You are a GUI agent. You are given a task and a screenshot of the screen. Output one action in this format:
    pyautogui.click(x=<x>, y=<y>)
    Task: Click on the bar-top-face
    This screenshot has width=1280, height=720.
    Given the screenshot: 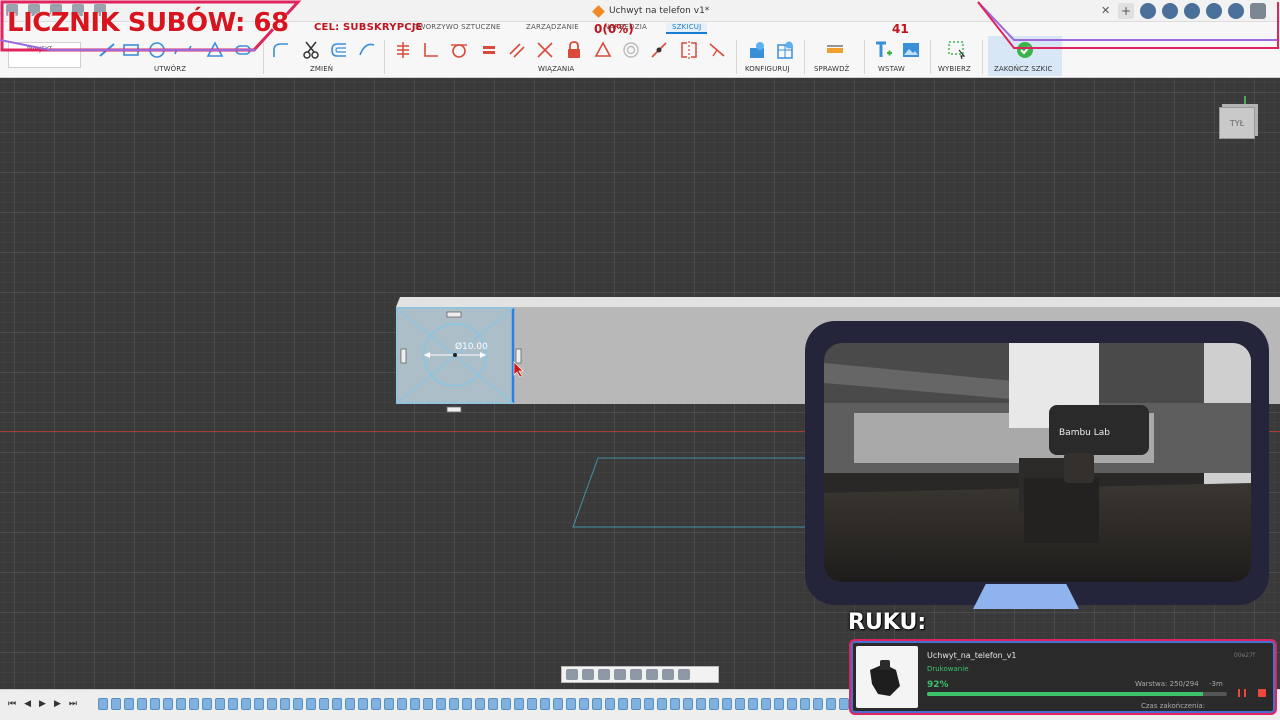 What is the action you would take?
    pyautogui.click(x=838, y=302)
    